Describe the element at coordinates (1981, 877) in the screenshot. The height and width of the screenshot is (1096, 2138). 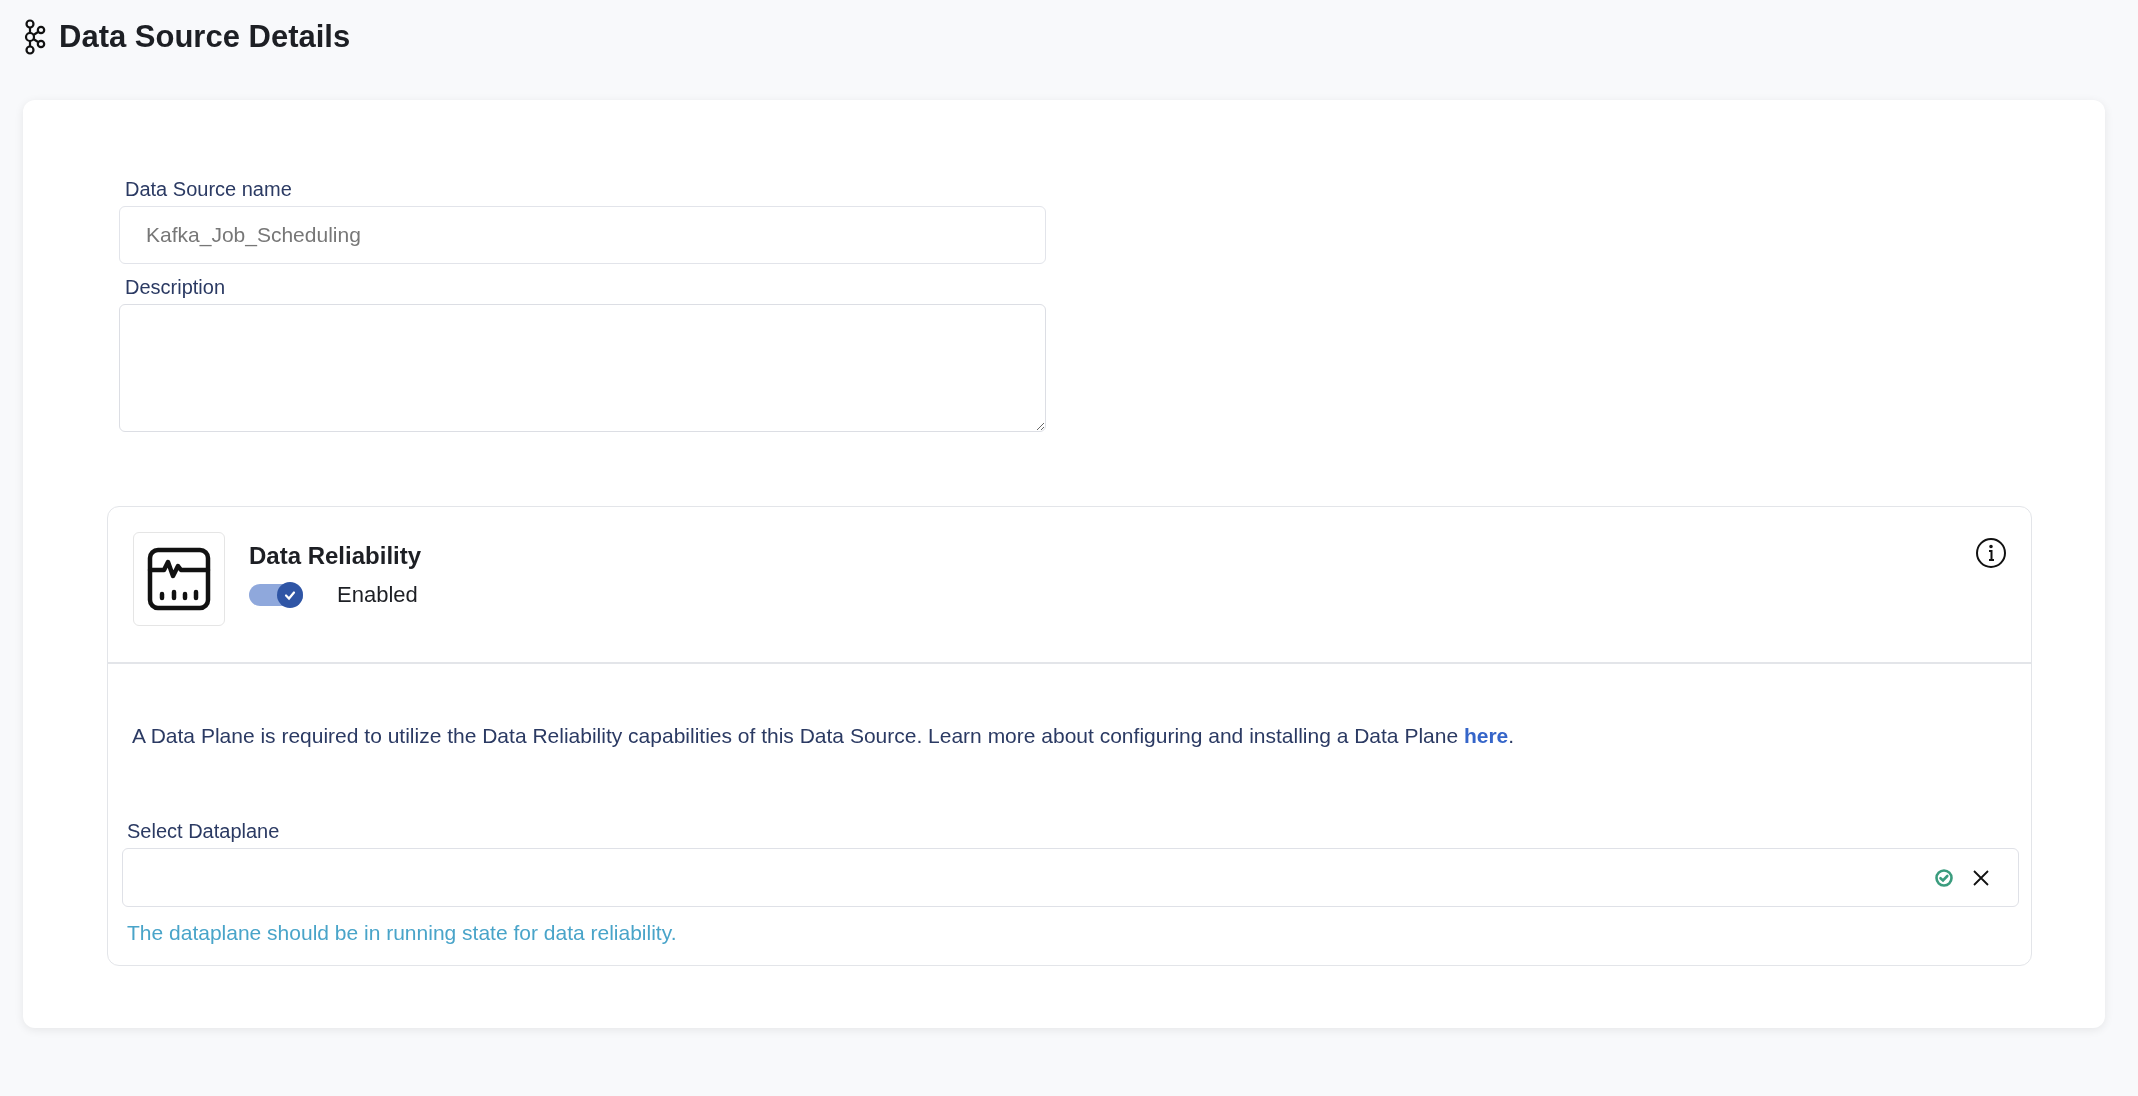
I see `clear-icon` at that location.